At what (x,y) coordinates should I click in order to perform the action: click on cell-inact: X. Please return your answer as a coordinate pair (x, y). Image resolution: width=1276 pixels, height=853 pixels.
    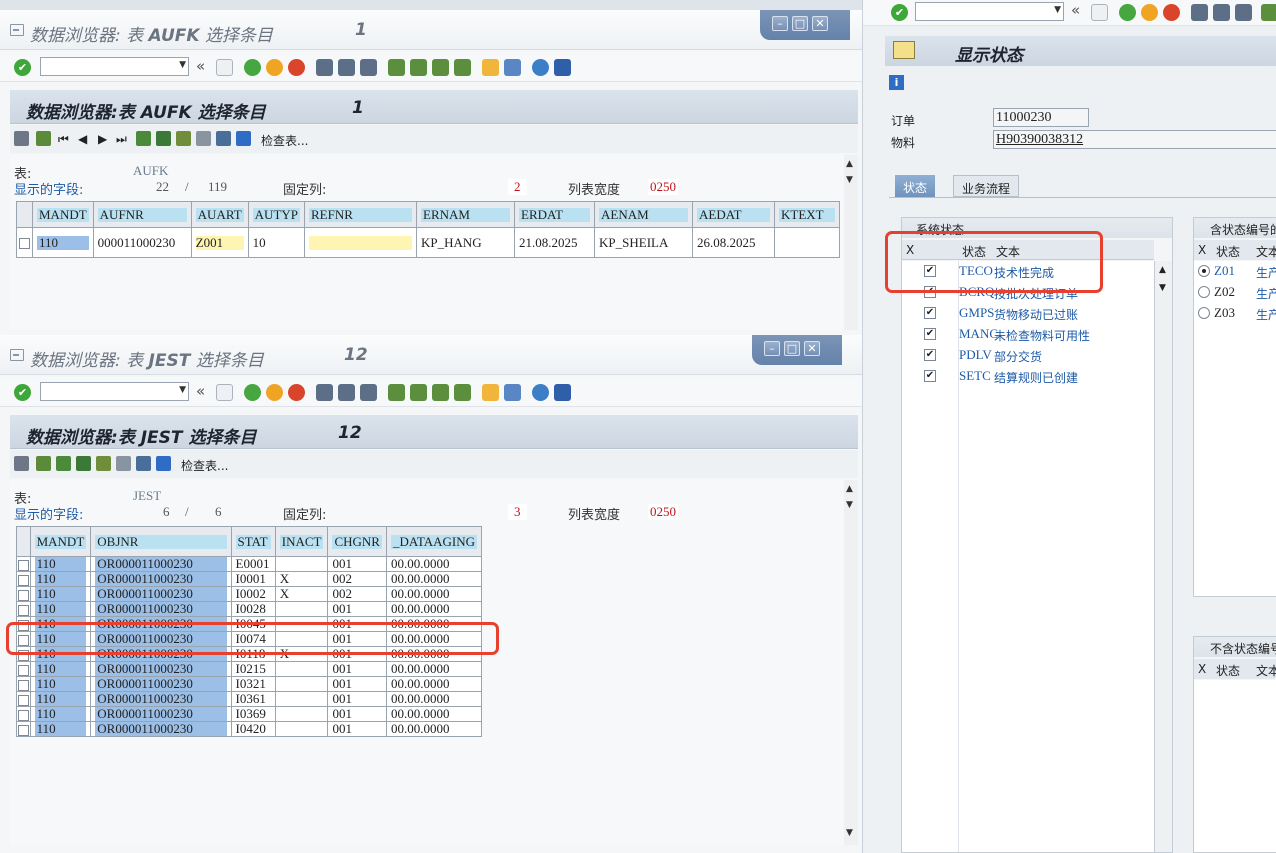
    Looking at the image, I should click on (301, 594).